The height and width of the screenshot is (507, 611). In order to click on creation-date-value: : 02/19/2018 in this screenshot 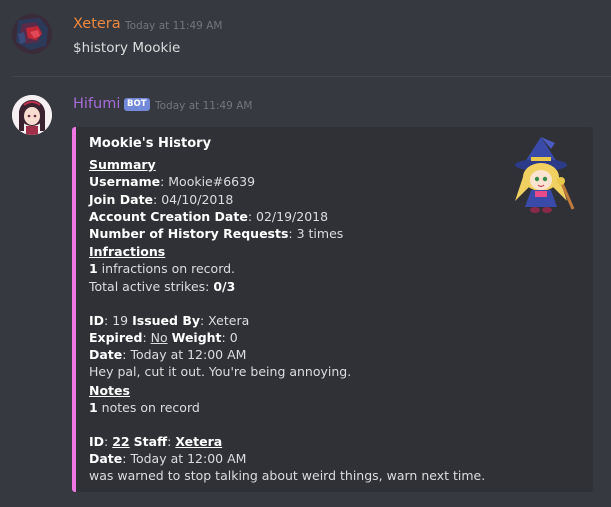, I will do `click(288, 216)`.